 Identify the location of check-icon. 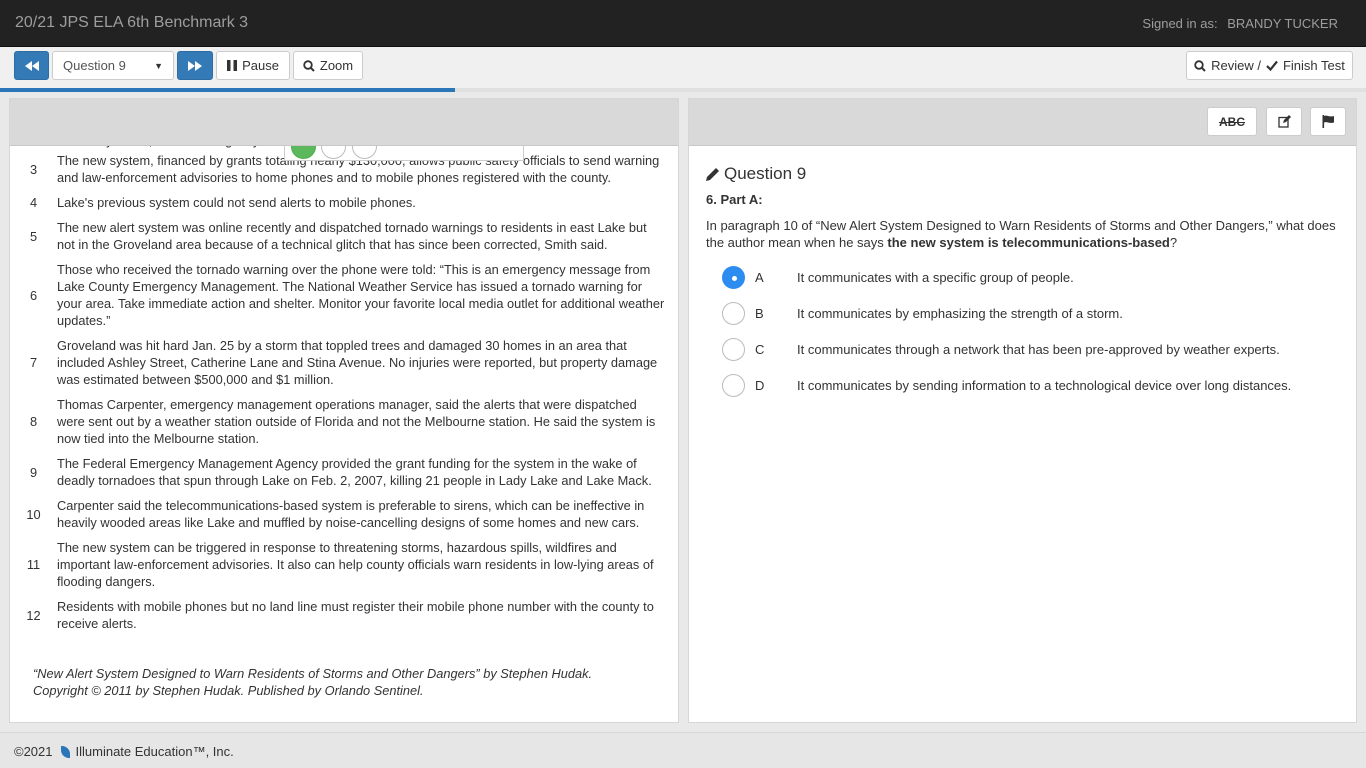
(1272, 65).